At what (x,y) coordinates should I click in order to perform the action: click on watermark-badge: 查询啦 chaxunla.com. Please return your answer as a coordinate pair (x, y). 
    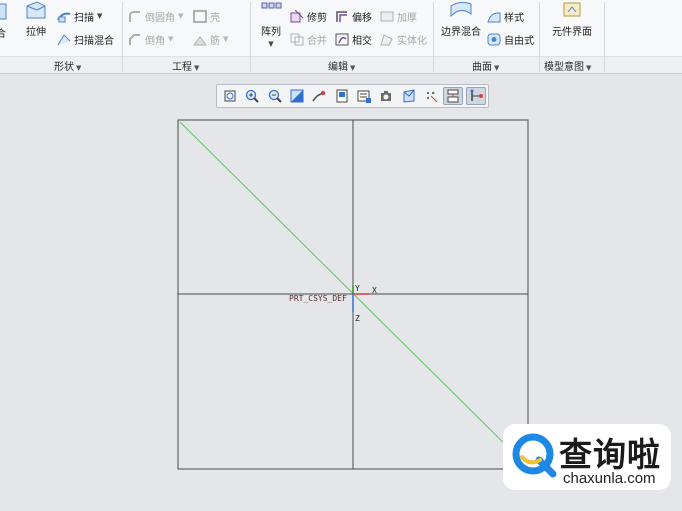
    Looking at the image, I should click on (587, 457).